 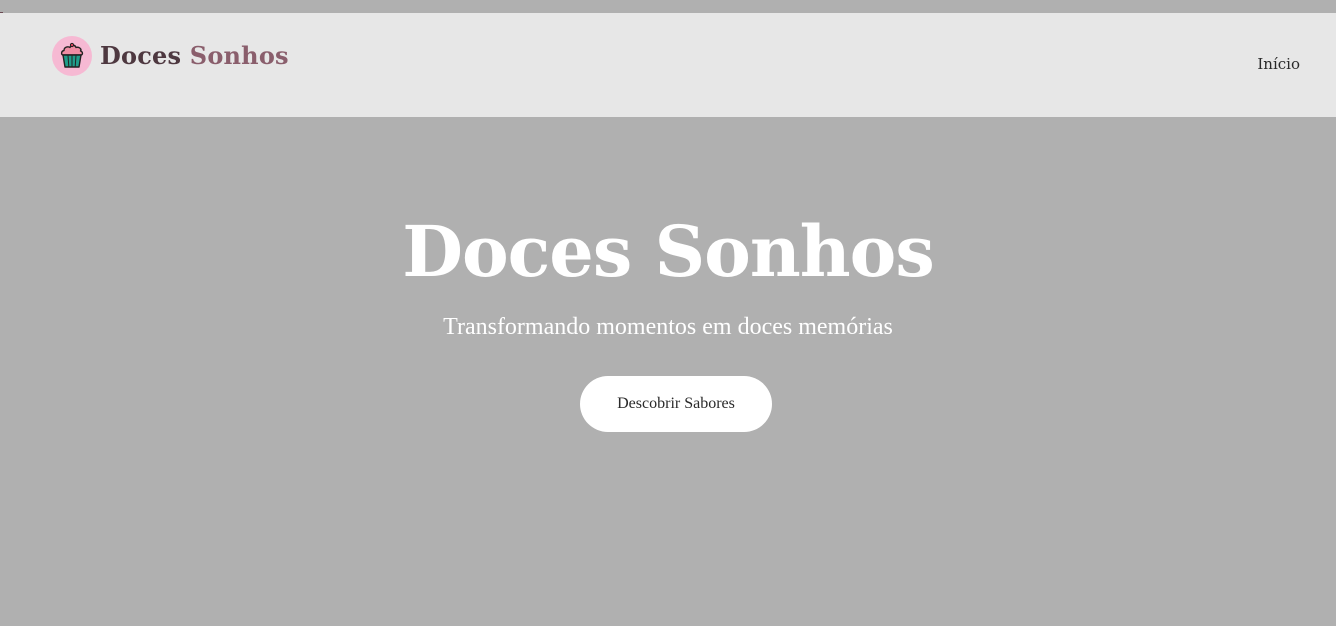 What do you see at coordinates (668, 6) in the screenshot?
I see `top-strip` at bounding box center [668, 6].